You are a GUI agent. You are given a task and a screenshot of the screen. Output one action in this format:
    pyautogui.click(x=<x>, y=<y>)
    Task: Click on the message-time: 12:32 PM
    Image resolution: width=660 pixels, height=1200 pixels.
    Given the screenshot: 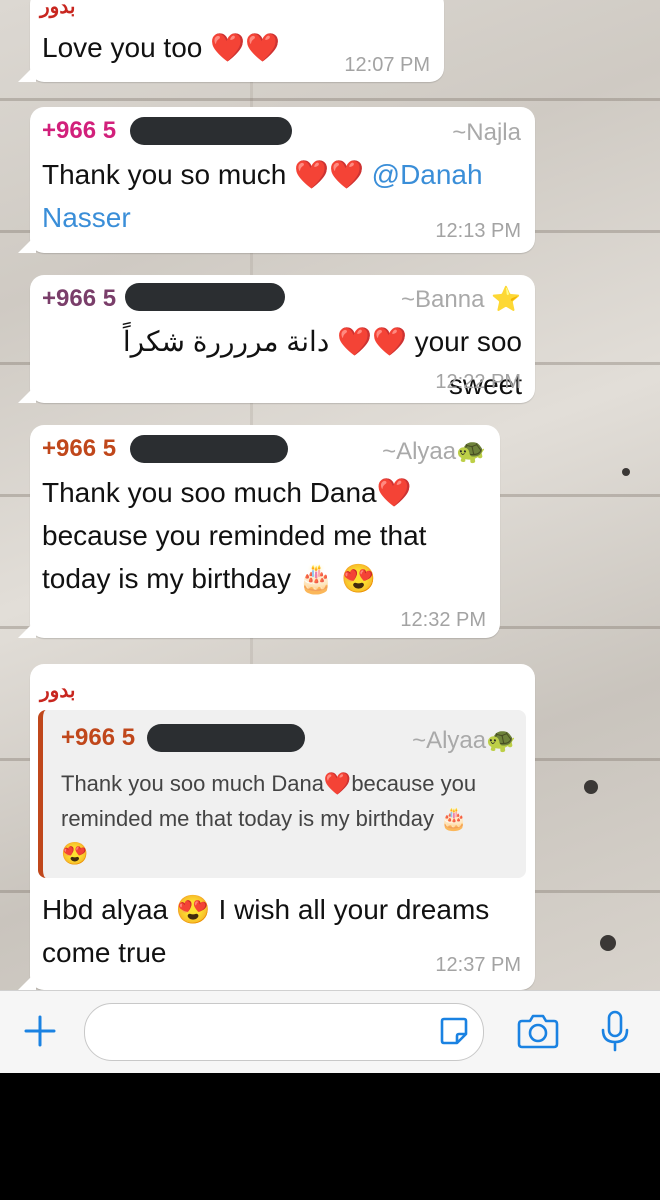 What is the action you would take?
    pyautogui.click(x=443, y=620)
    